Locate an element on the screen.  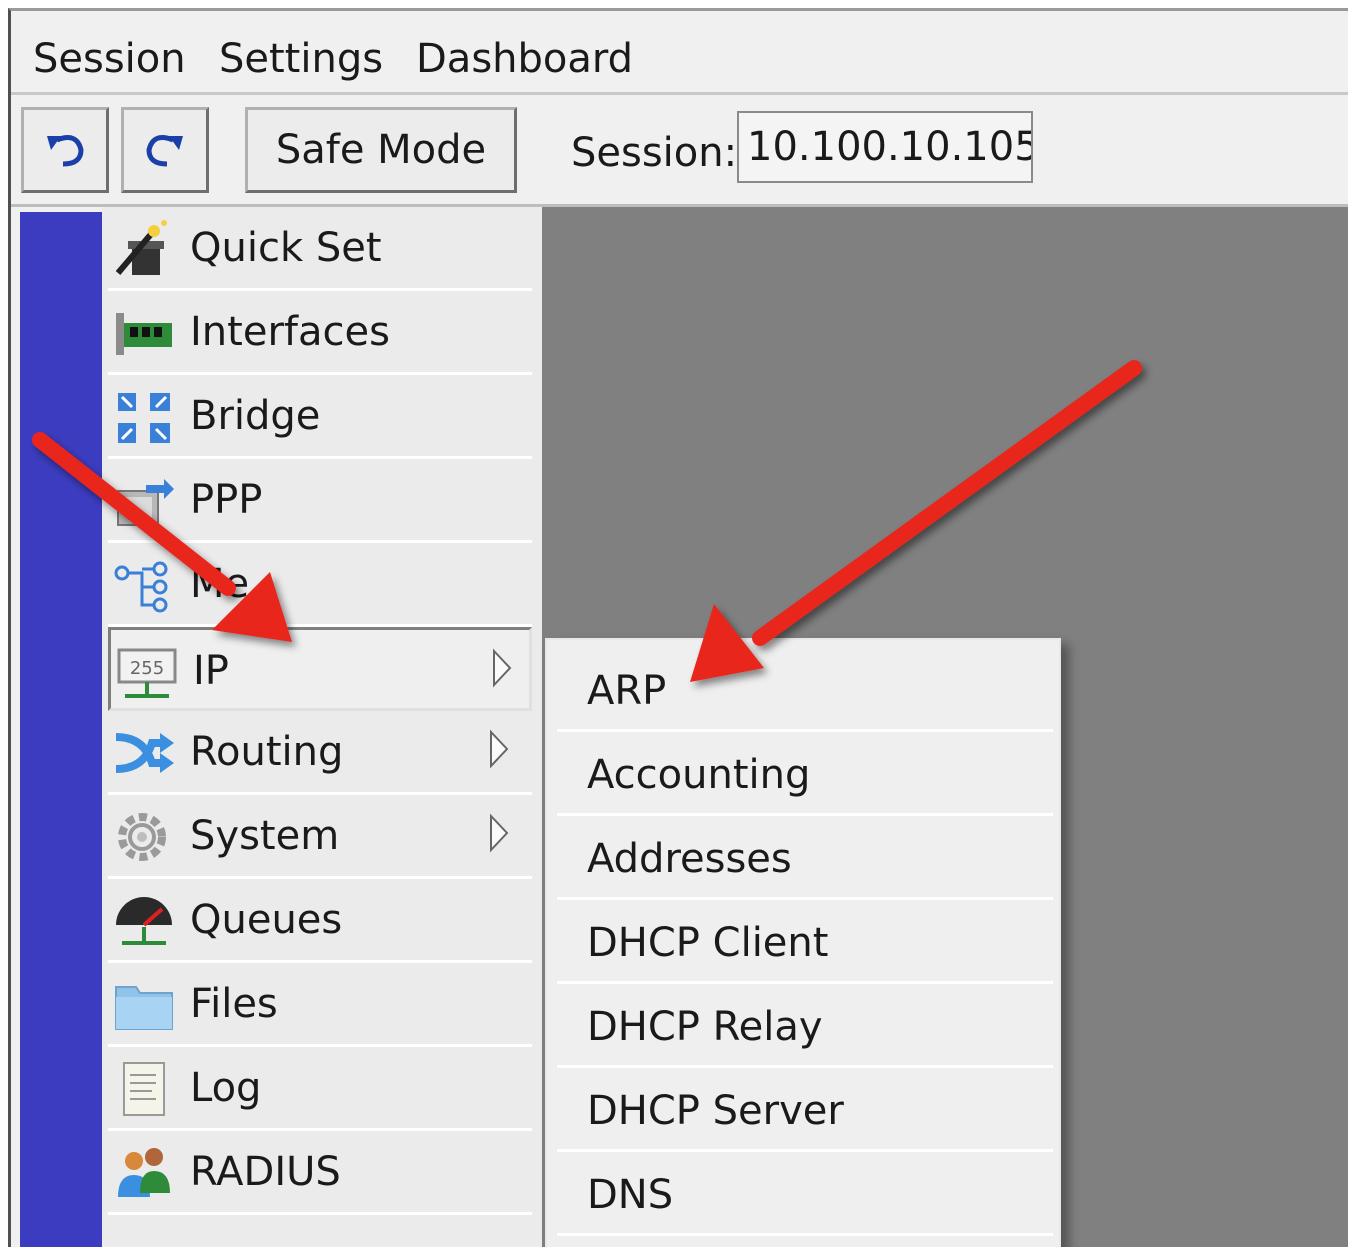
submenu-item-label: DHCP Client is located at coordinates (708, 943).